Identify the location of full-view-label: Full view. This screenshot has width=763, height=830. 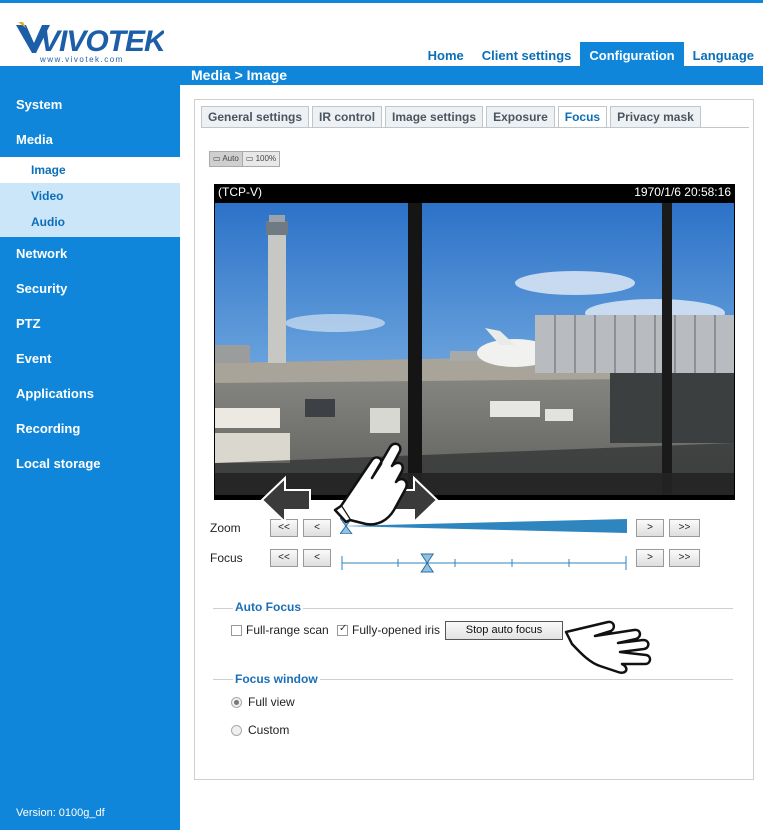
(271, 702).